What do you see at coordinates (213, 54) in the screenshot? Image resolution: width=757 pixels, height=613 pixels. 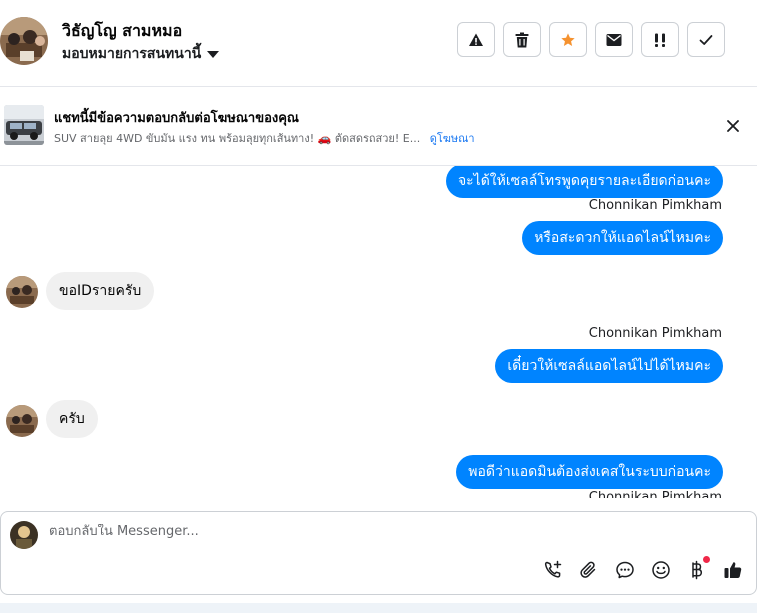 I see `caret-down-icon` at bounding box center [213, 54].